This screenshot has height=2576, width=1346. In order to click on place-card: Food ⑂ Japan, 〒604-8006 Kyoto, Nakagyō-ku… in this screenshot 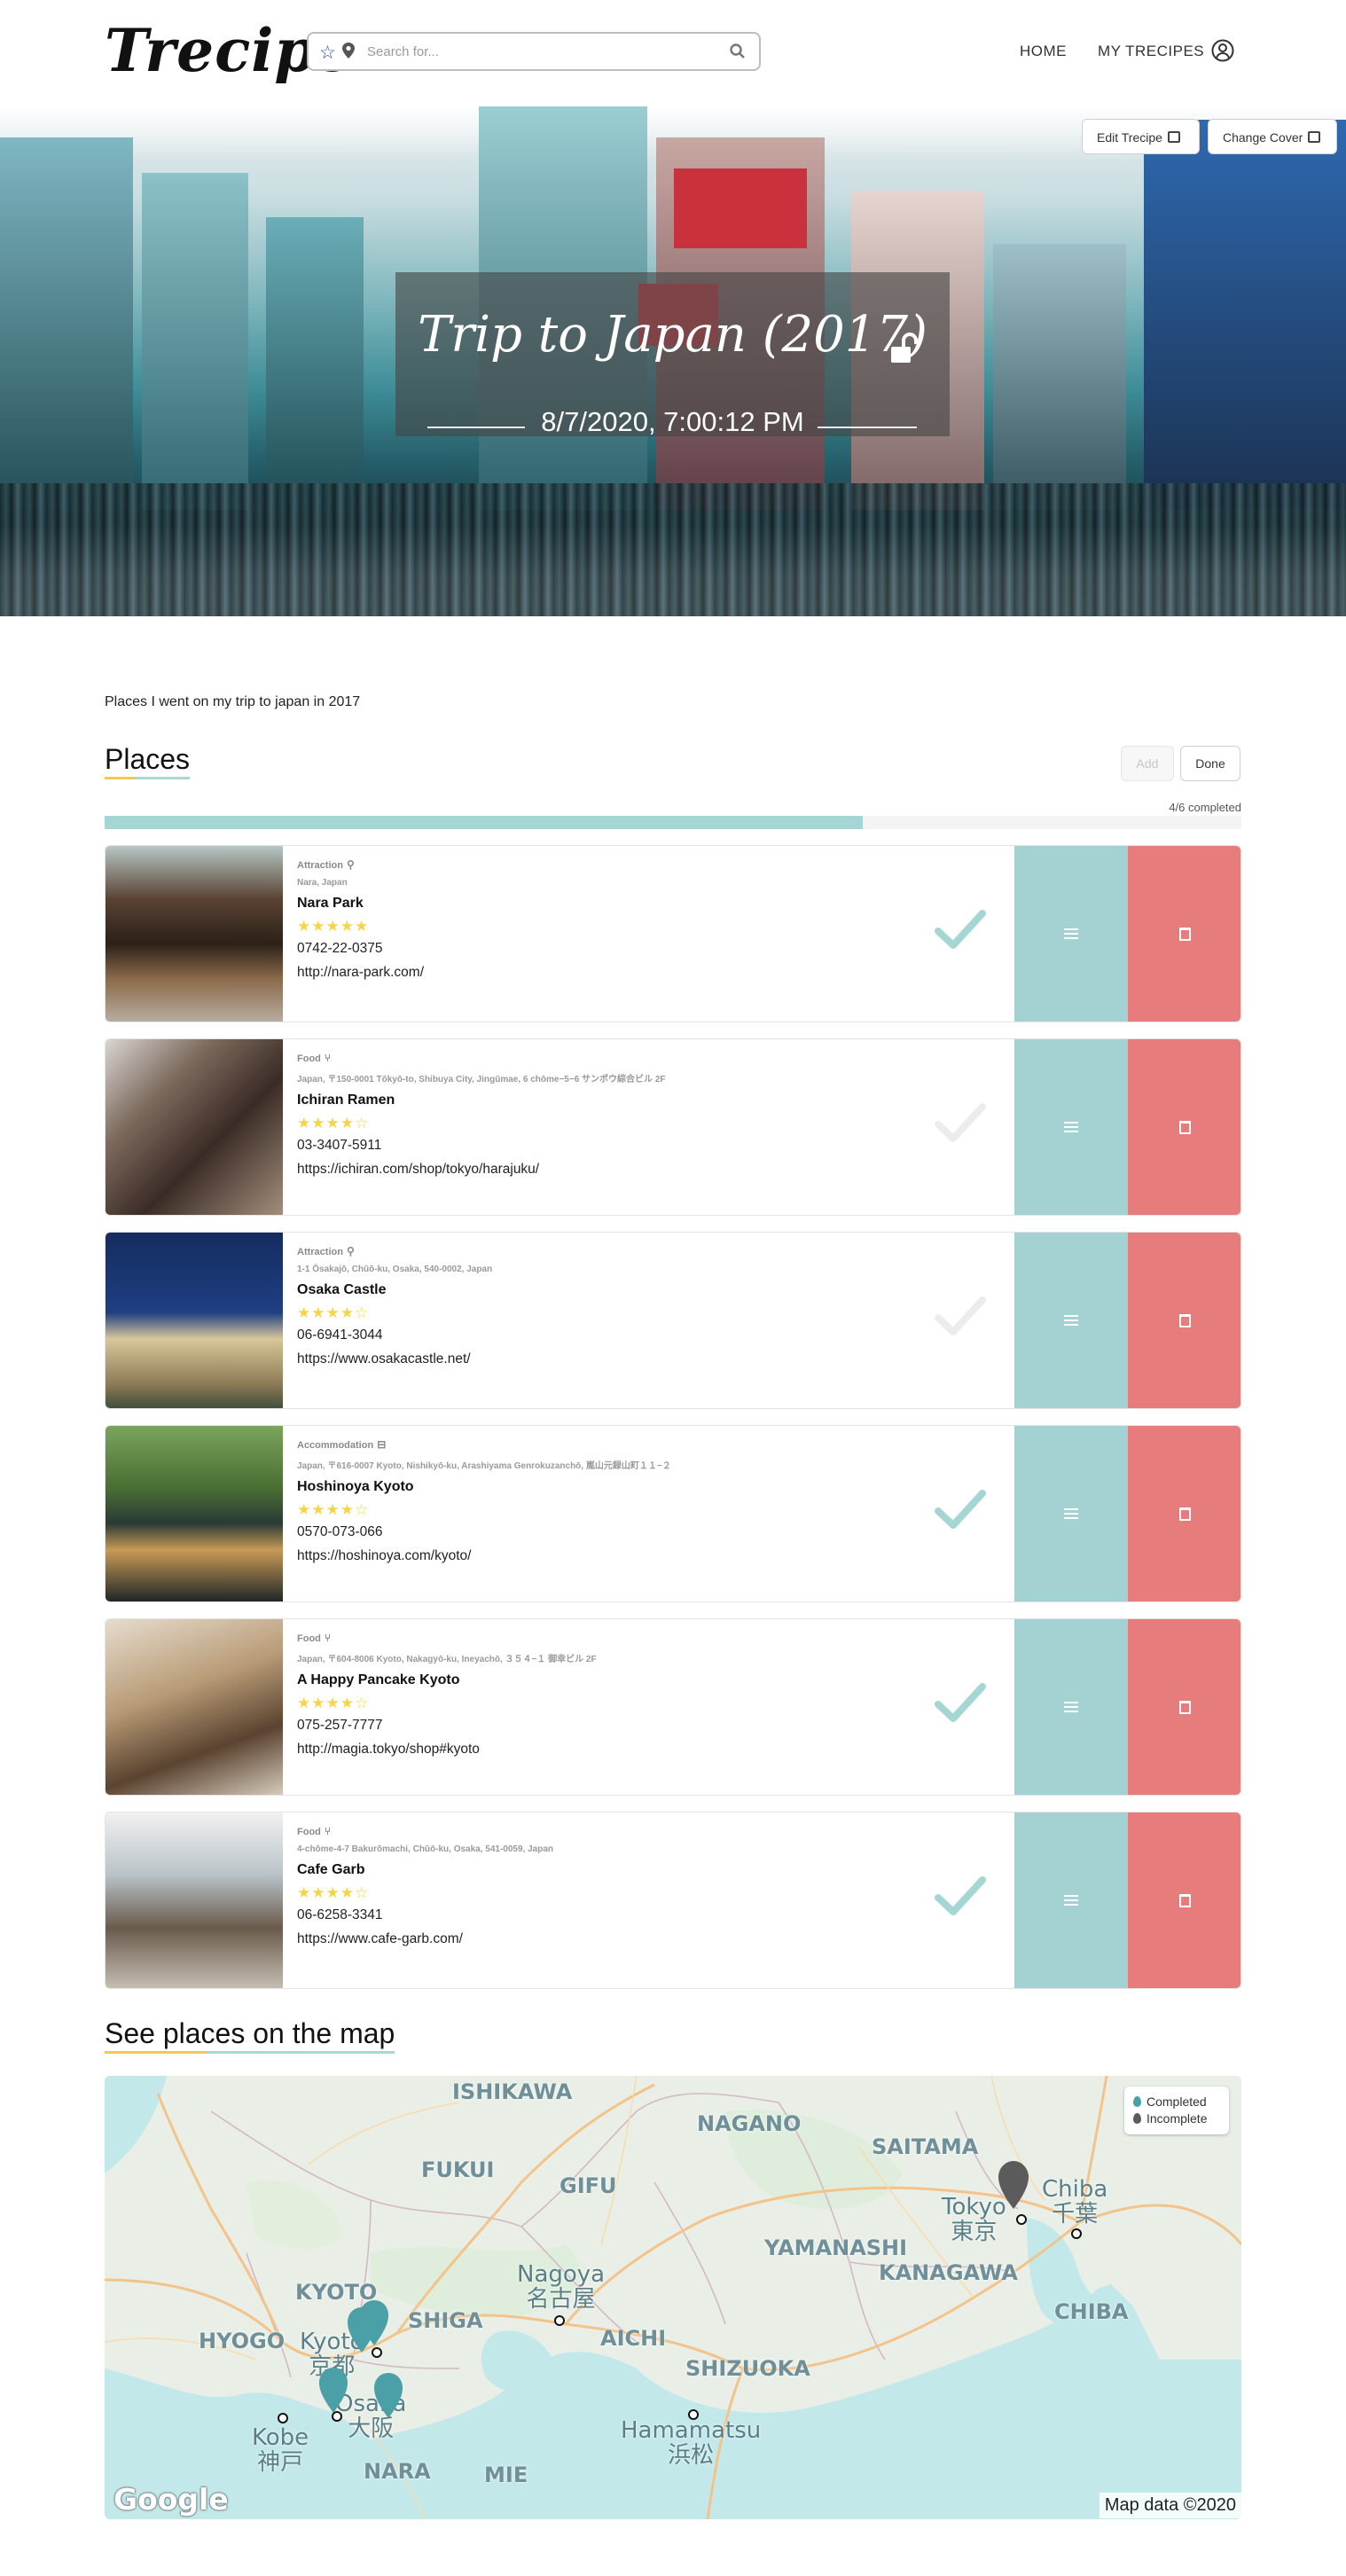, I will do `click(673, 1707)`.